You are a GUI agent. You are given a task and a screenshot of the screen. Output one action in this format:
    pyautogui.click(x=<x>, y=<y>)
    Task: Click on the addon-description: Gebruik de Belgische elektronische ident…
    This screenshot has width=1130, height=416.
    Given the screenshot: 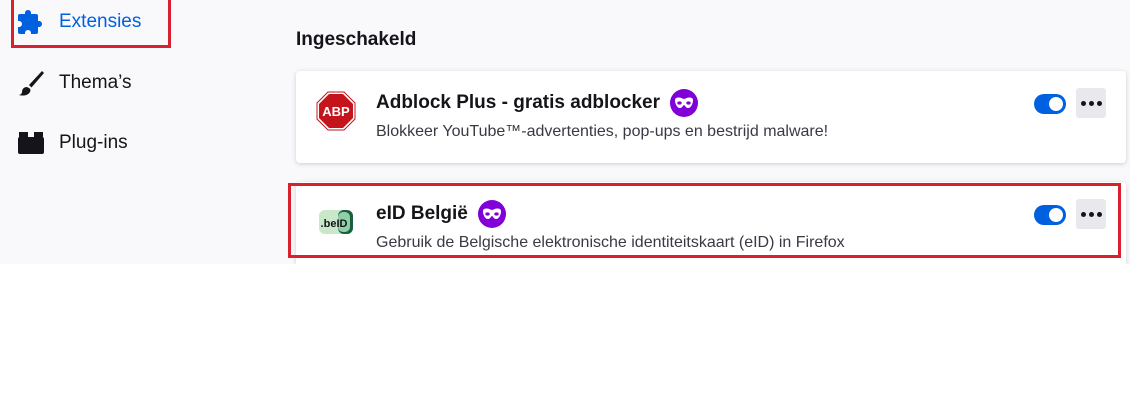 What is the action you would take?
    pyautogui.click(x=610, y=242)
    